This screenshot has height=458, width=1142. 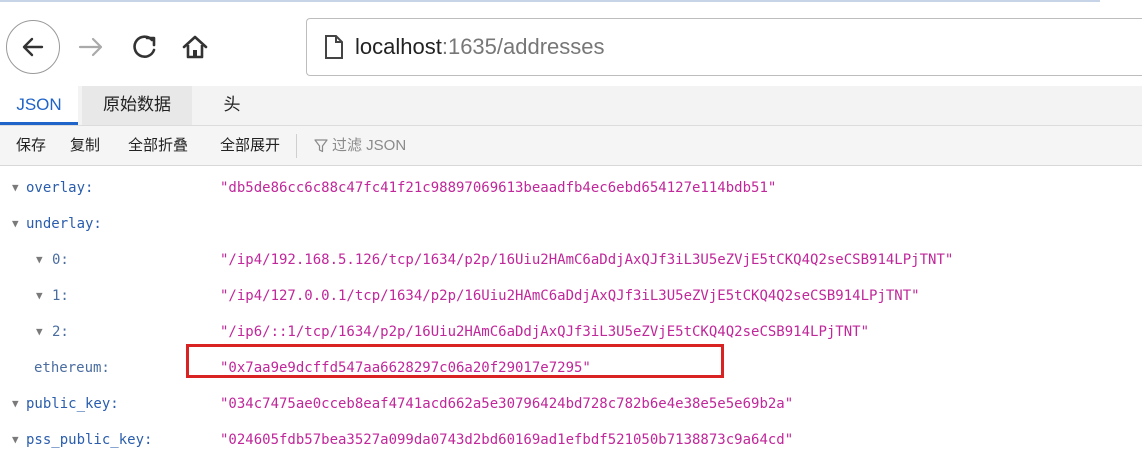 I want to click on save-button: 保存, so click(x=31, y=146).